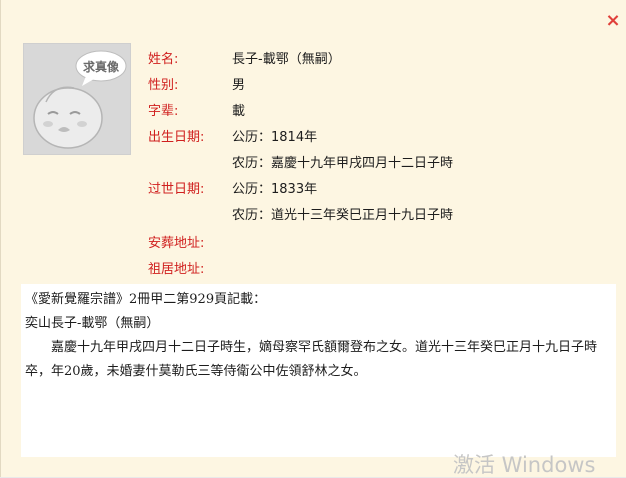  What do you see at coordinates (176, 243) in the screenshot?
I see `burial-address-label: 安葬地址:` at bounding box center [176, 243].